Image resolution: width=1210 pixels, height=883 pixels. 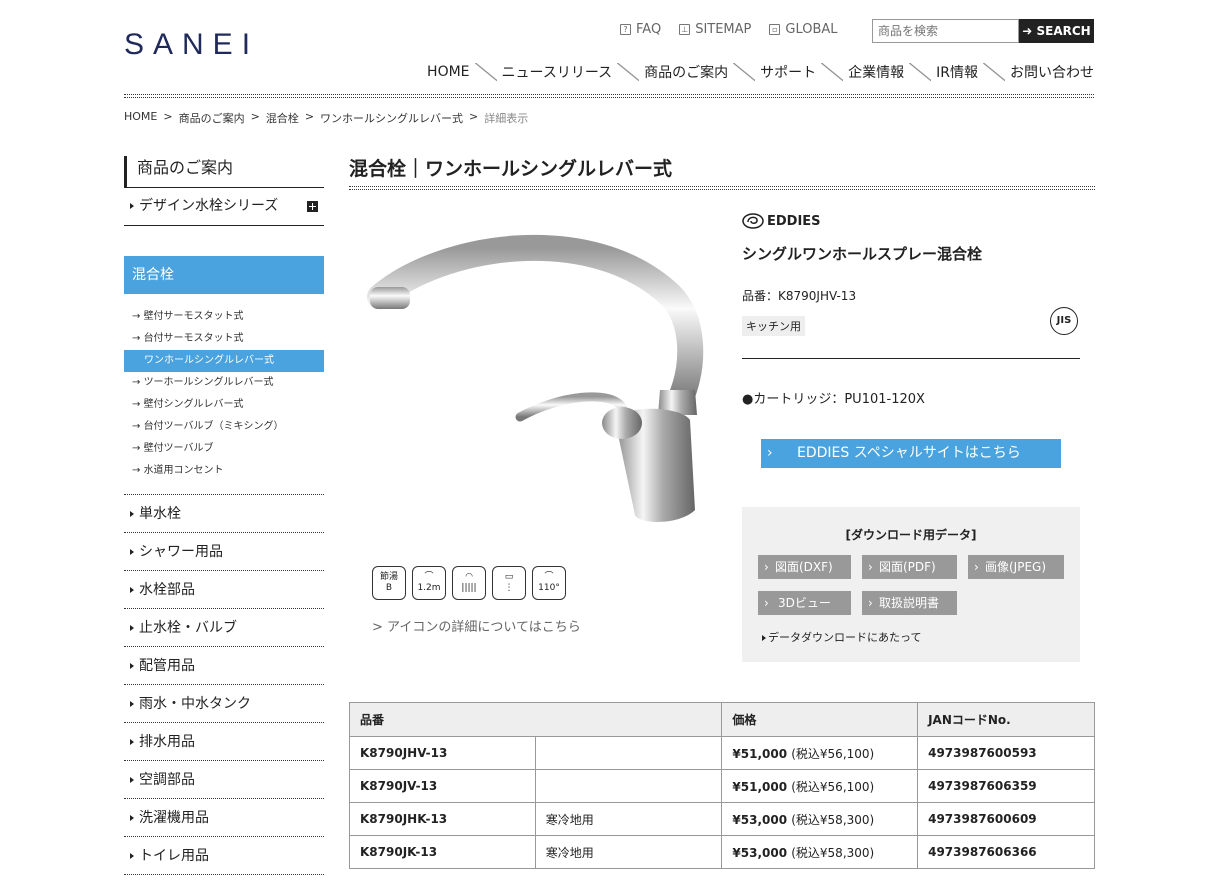 I want to click on sidebar-item-category: トイレ用品, so click(x=224, y=856).